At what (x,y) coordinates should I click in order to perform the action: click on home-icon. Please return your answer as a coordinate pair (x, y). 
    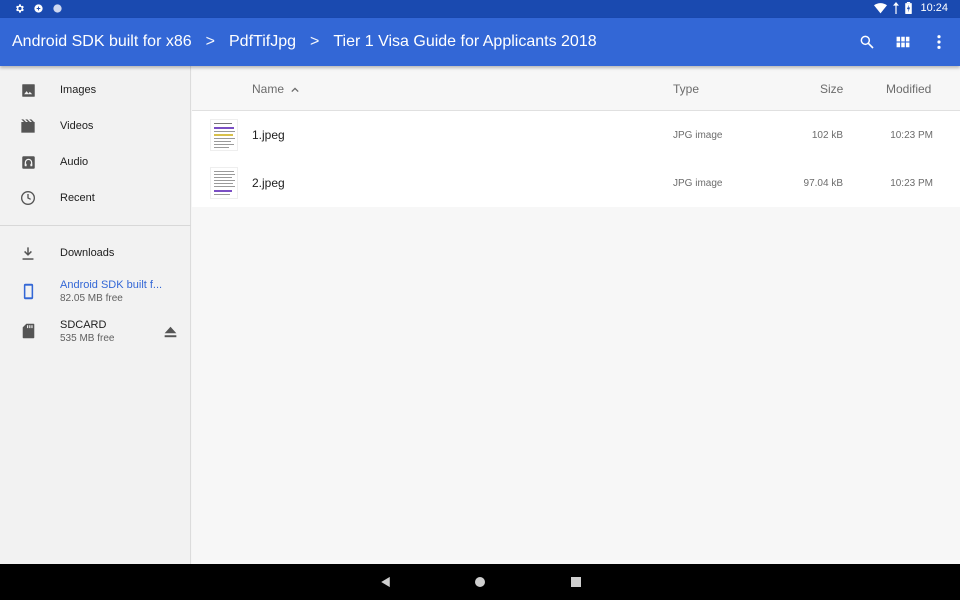
    Looking at the image, I should click on (480, 582).